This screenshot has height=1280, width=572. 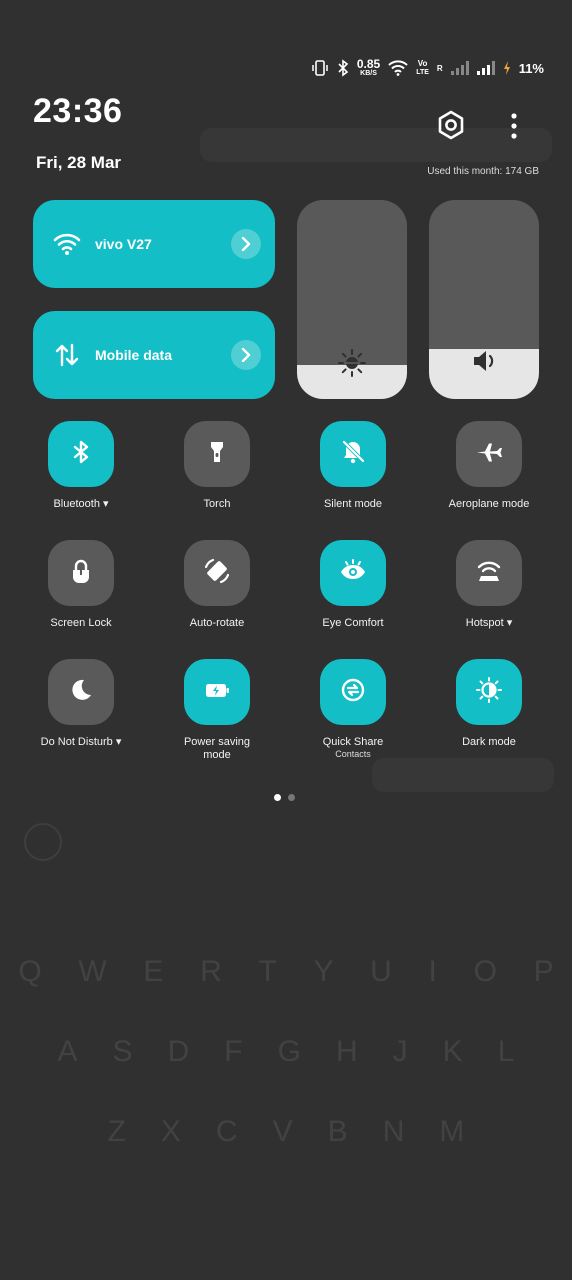 I want to click on toggle-quick-share: Quick Share Contacts, so click(x=353, y=709).